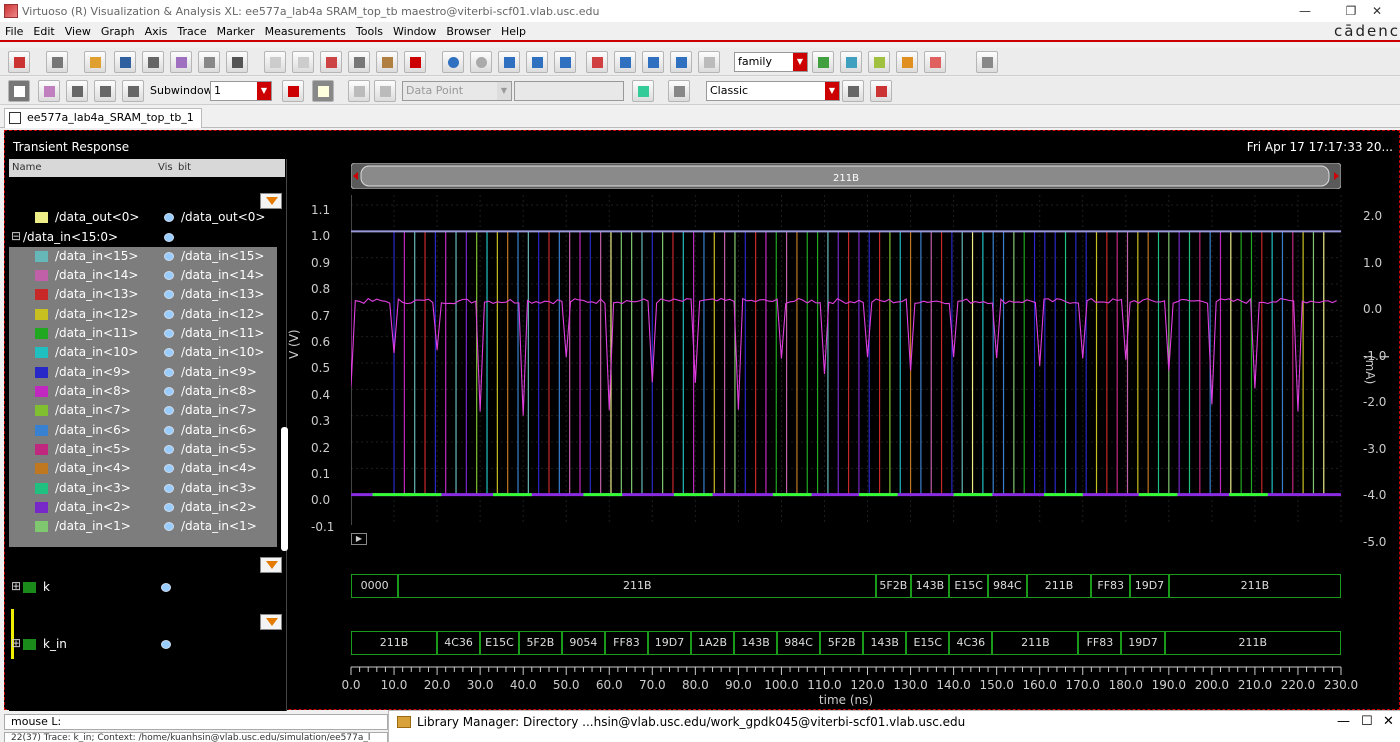 Image resolution: width=1400 pixels, height=742 pixels. What do you see at coordinates (236, 31) in the screenshot?
I see `menu-marker: Marker` at bounding box center [236, 31].